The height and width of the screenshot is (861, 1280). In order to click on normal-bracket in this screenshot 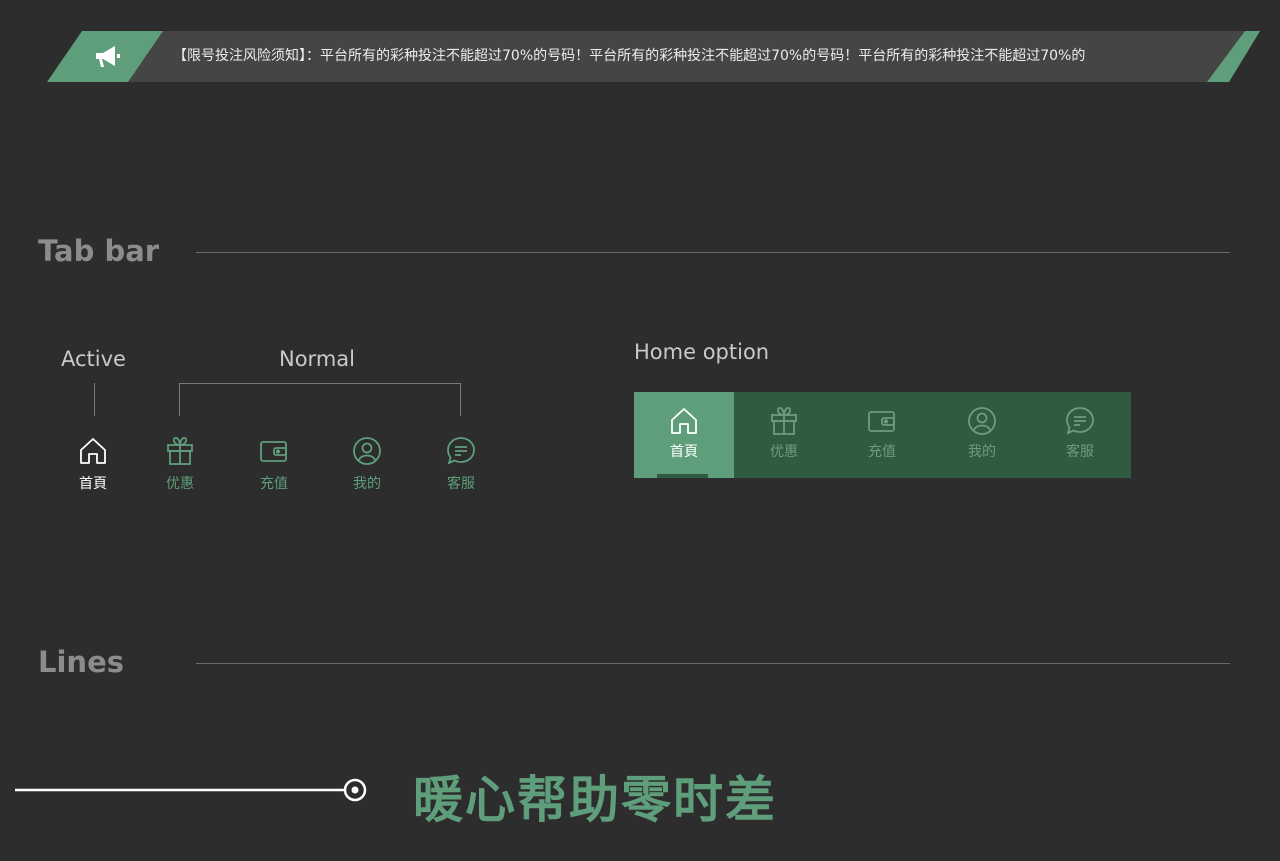, I will do `click(320, 383)`.